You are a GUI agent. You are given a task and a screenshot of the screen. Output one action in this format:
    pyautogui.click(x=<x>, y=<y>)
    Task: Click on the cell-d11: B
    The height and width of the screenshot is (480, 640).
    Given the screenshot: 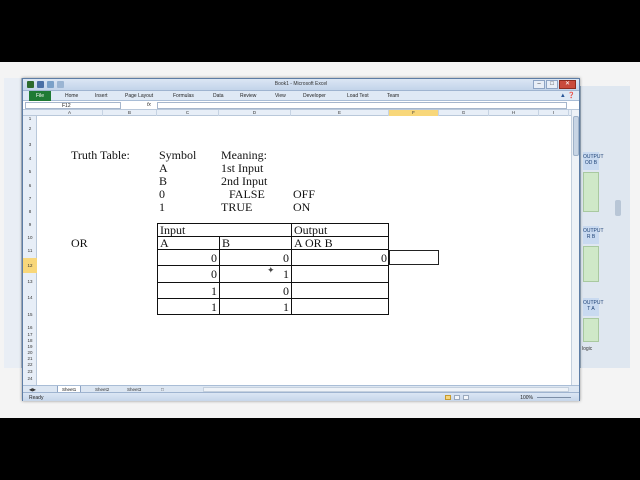 What is the action you would take?
    pyautogui.click(x=226, y=243)
    